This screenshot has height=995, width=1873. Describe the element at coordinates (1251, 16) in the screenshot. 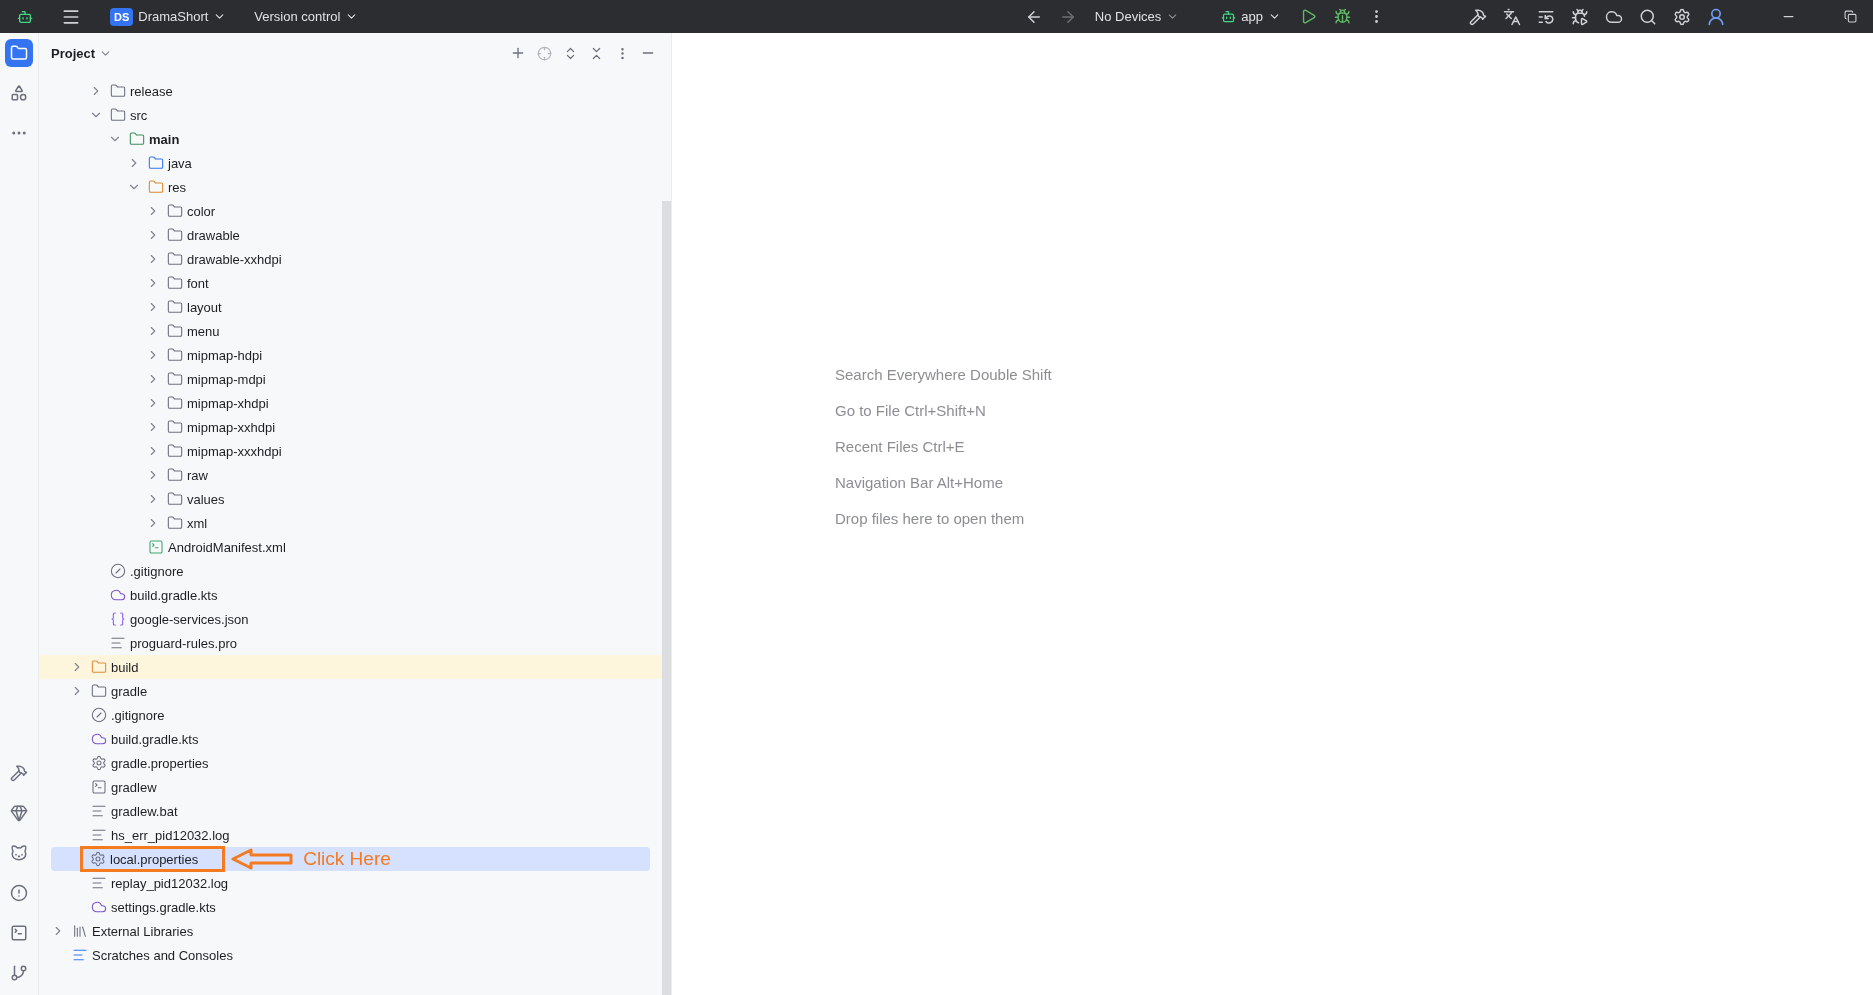

I see `run-config-selector: app` at that location.